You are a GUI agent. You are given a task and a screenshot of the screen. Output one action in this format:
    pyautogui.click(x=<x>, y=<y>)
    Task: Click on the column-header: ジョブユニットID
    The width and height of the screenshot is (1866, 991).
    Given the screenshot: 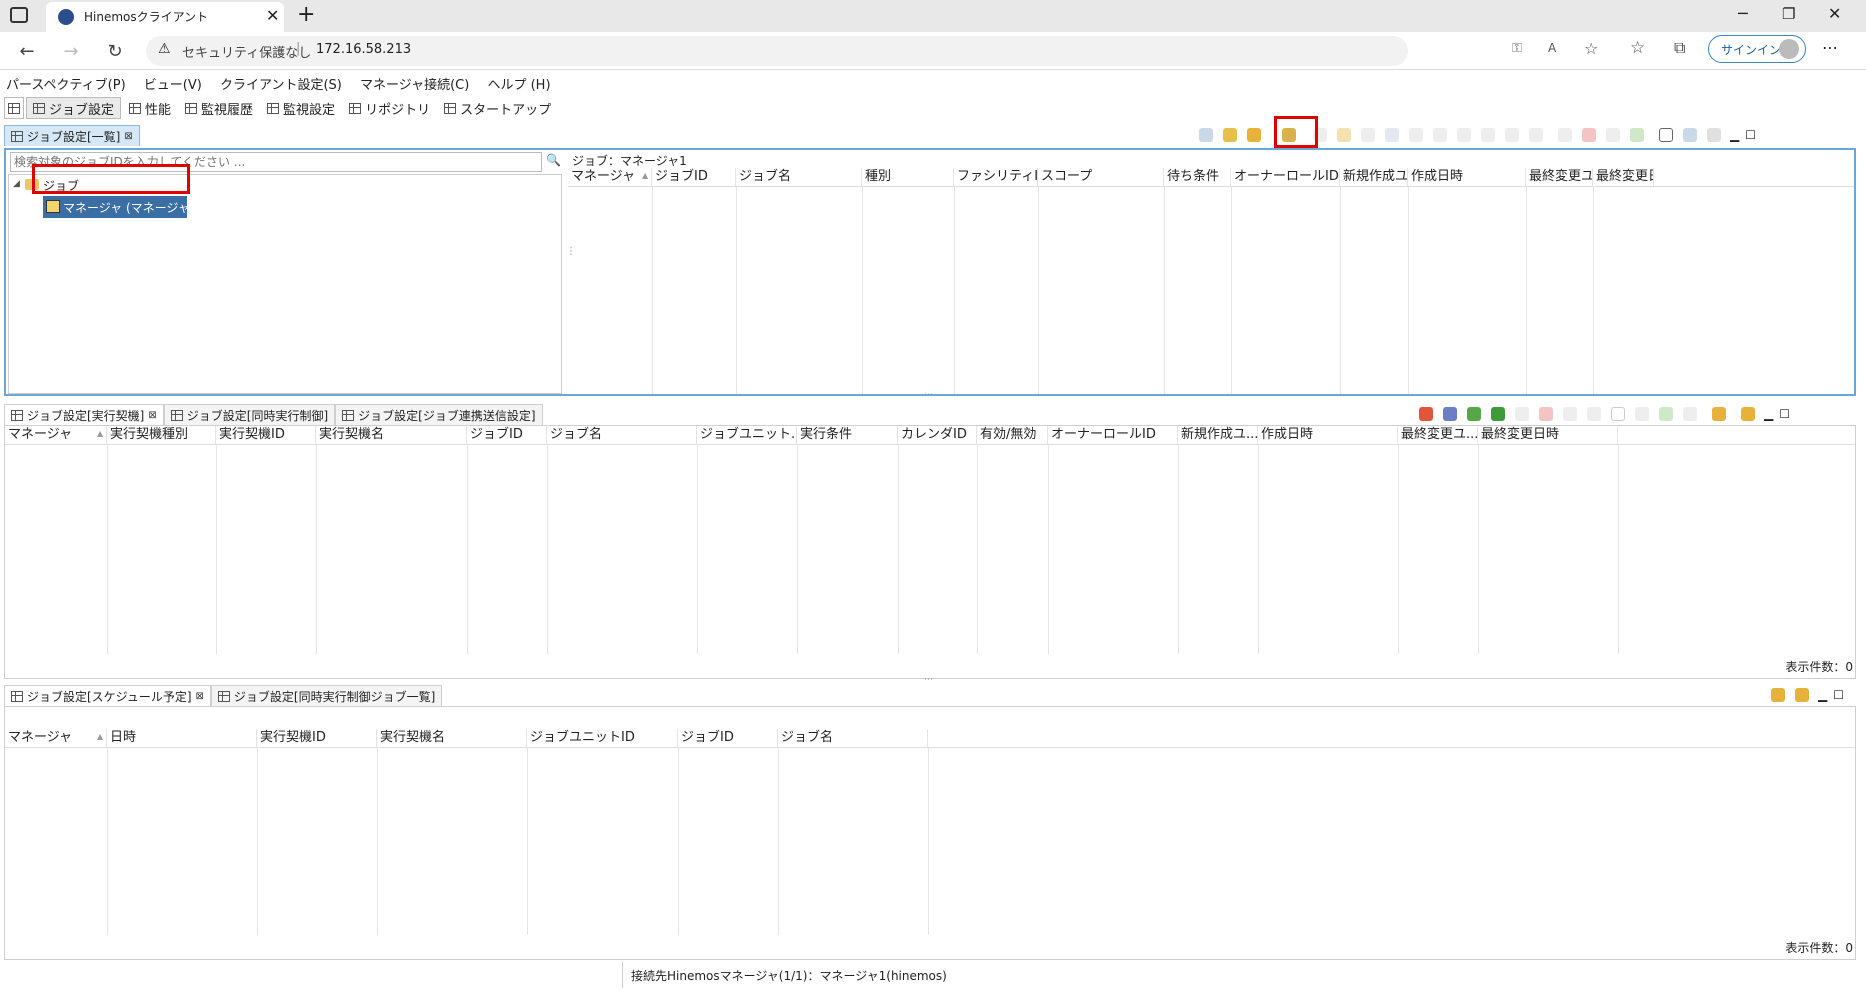 What is the action you would take?
    pyautogui.click(x=602, y=738)
    